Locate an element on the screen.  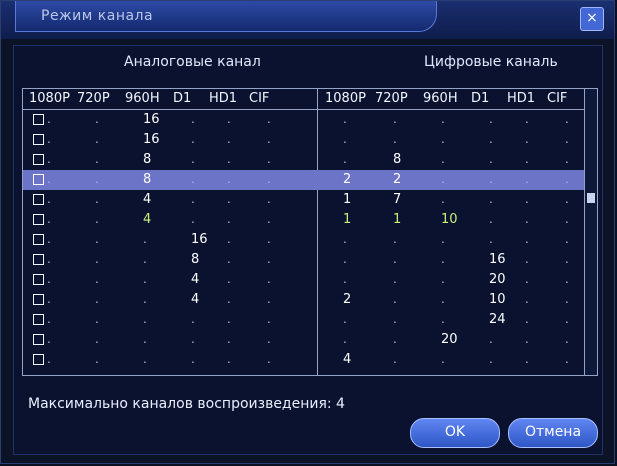
right-cell: 4 is located at coordinates (347, 359).